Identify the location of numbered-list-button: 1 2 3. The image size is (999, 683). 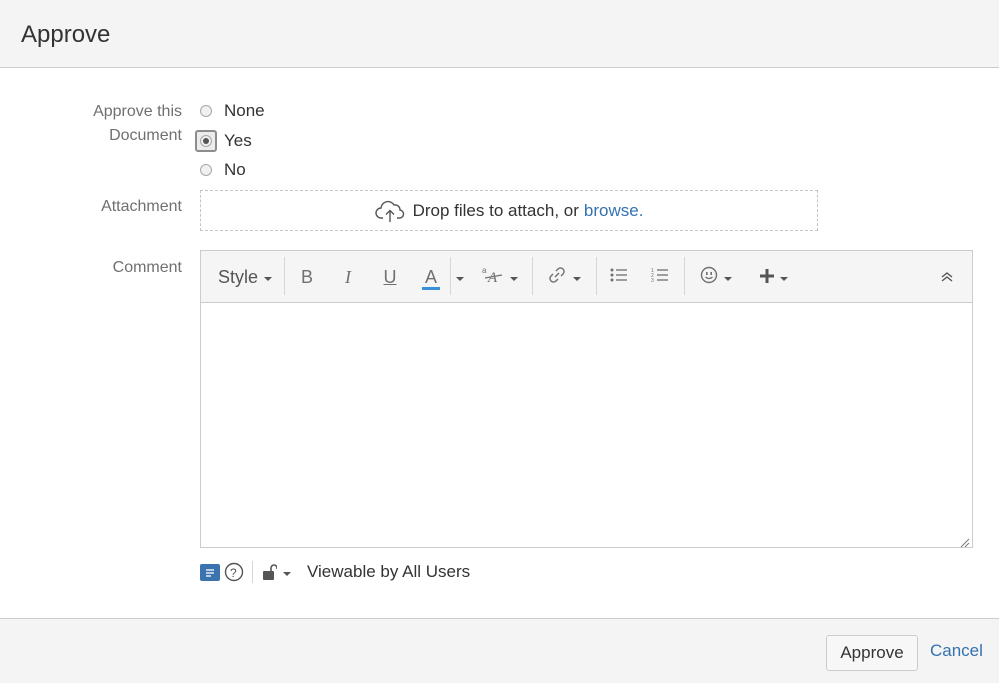
(660, 277).